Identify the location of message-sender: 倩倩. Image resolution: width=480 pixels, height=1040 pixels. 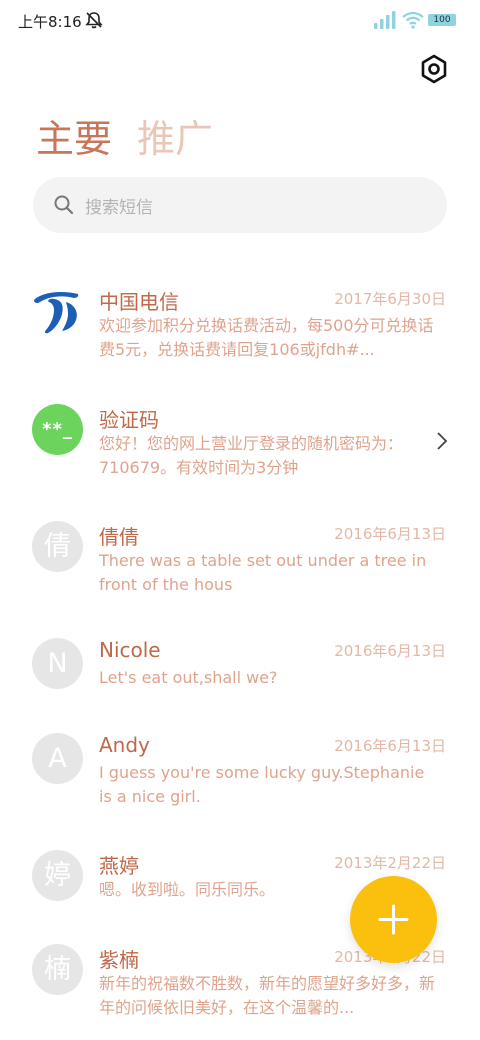
(119, 537).